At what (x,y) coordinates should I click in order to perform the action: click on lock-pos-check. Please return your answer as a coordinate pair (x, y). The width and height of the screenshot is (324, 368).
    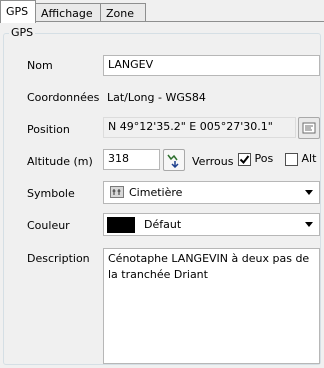
    Looking at the image, I should click on (244, 159).